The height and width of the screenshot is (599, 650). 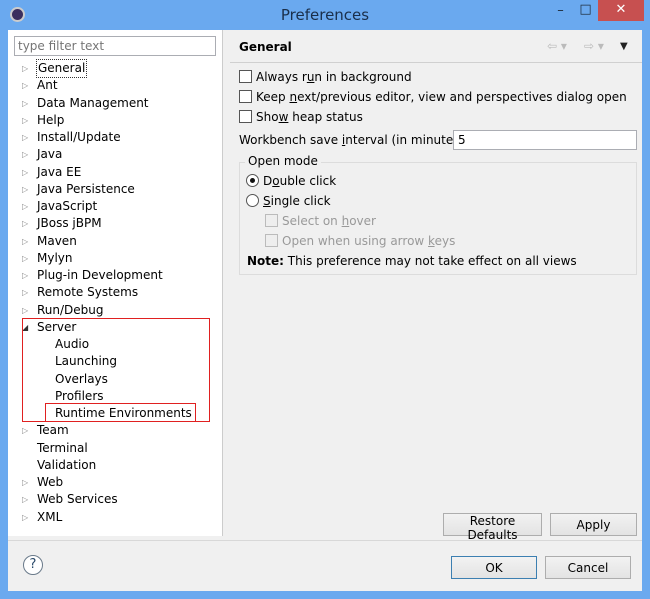 I want to click on single-click-radio: Single click, so click(x=288, y=201).